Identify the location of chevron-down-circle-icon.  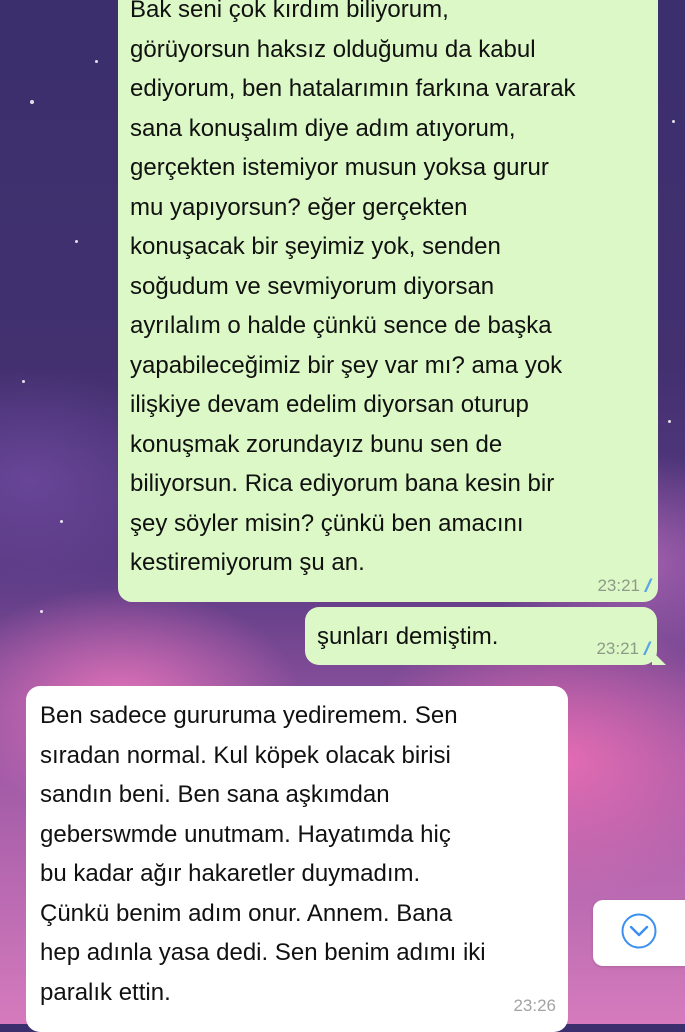
(639, 933).